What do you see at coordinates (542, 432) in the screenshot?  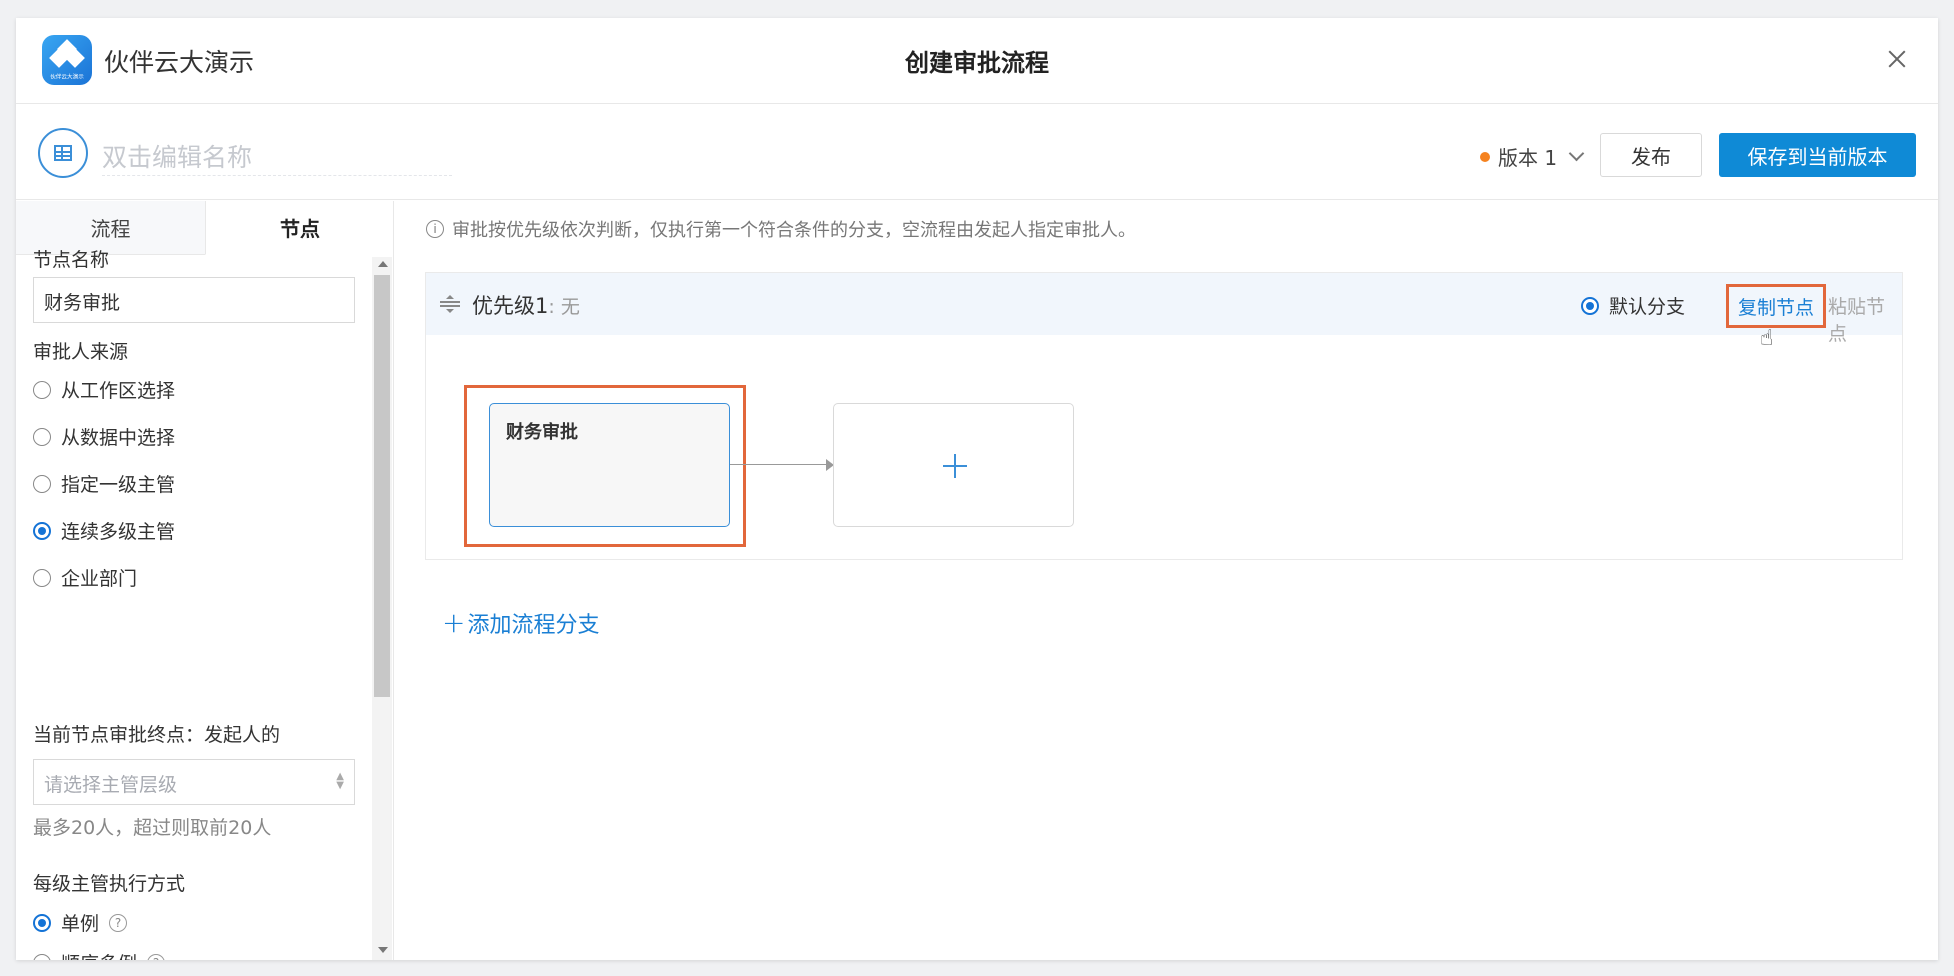 I see `node-title: 财务审批` at bounding box center [542, 432].